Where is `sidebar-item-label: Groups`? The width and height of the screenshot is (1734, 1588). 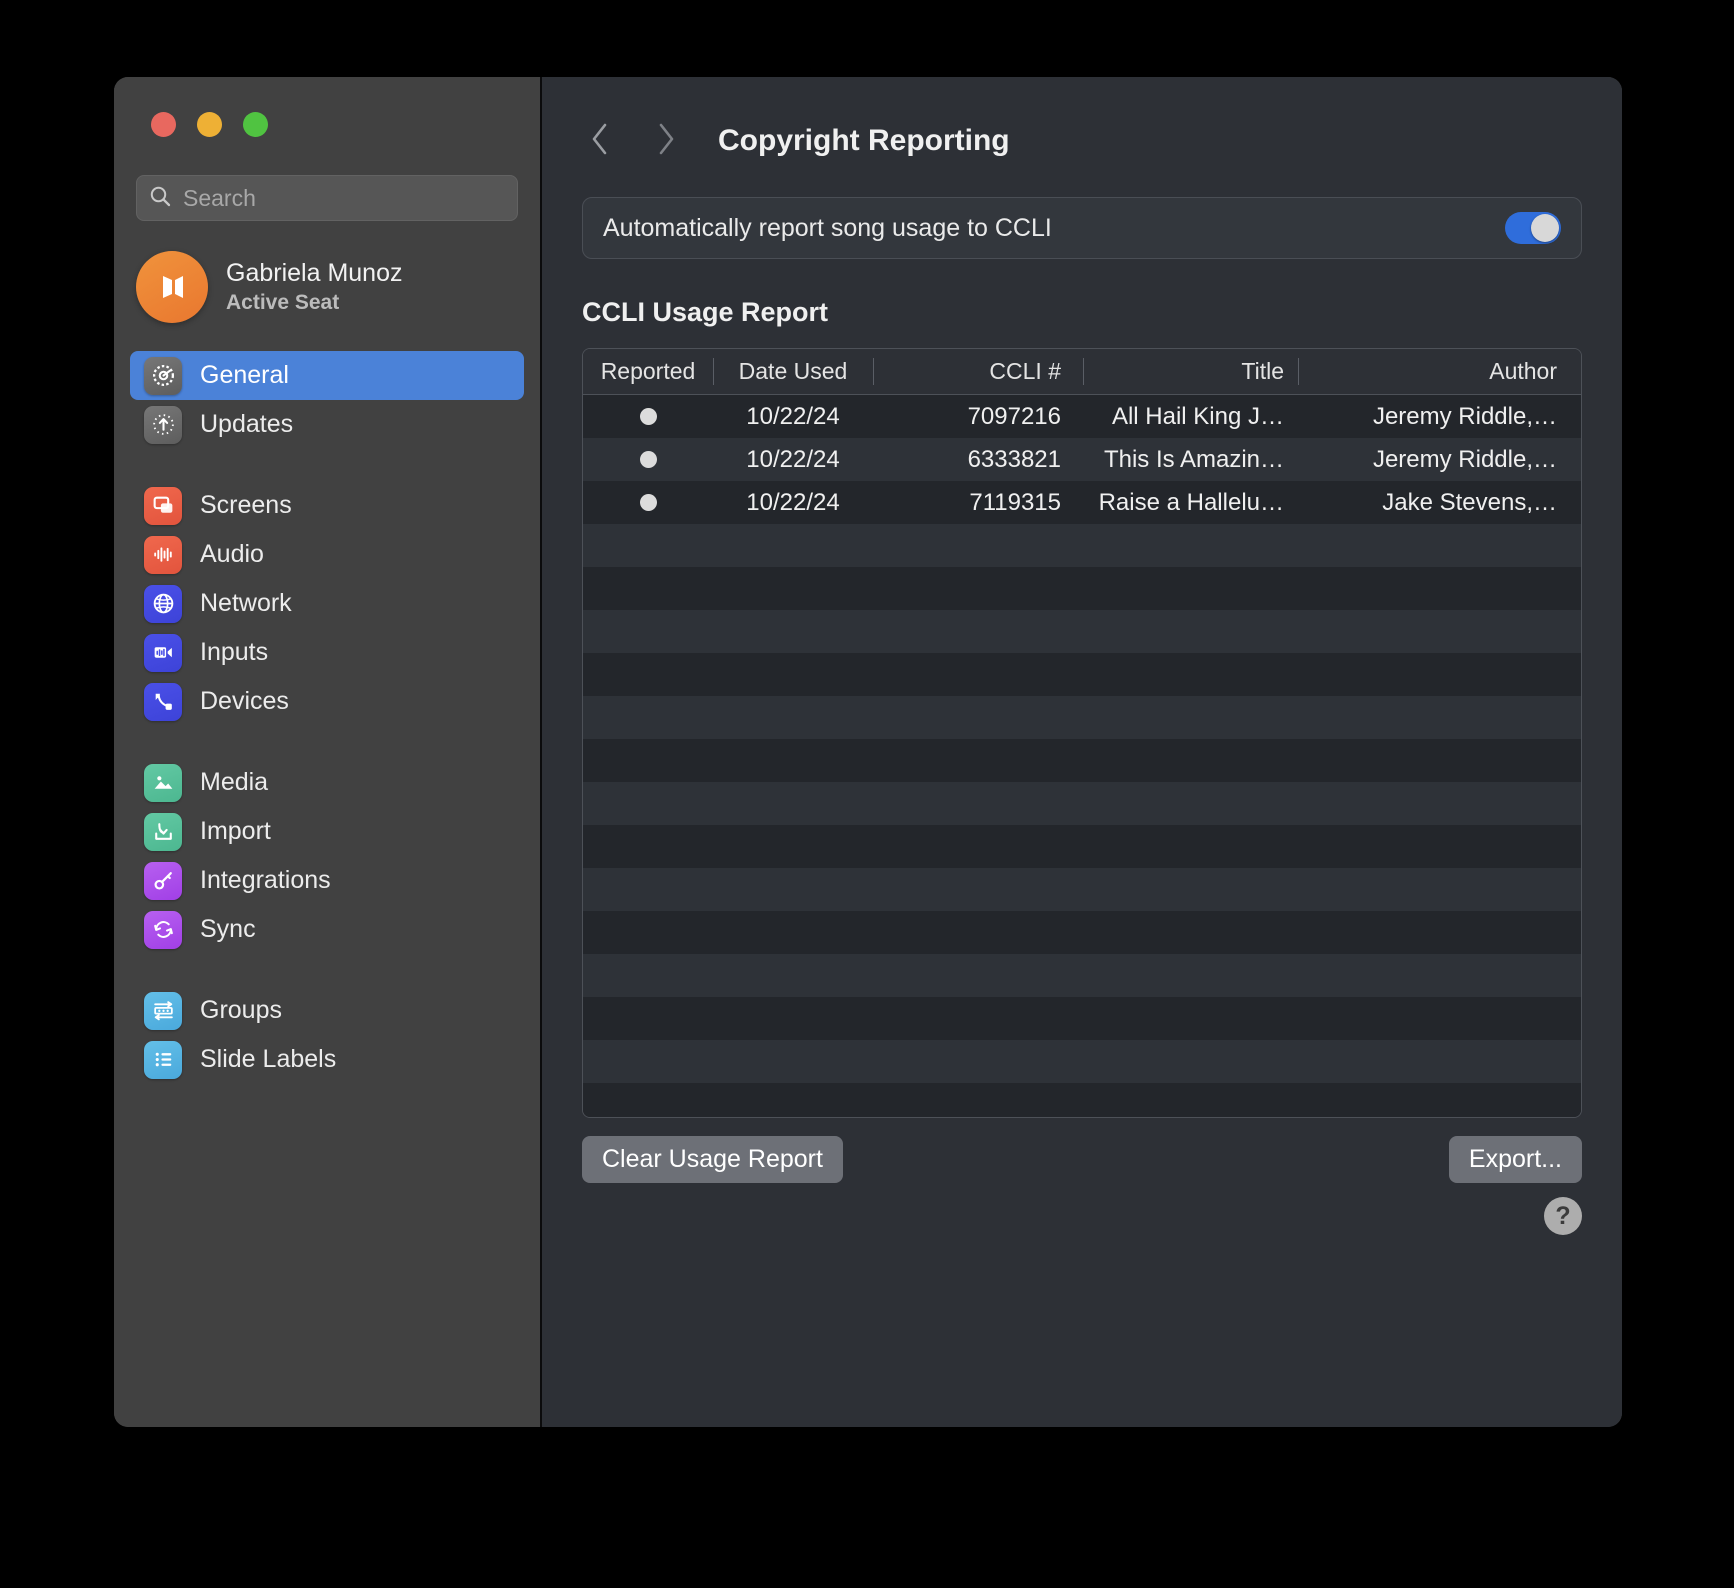 sidebar-item-label: Groups is located at coordinates (241, 1010).